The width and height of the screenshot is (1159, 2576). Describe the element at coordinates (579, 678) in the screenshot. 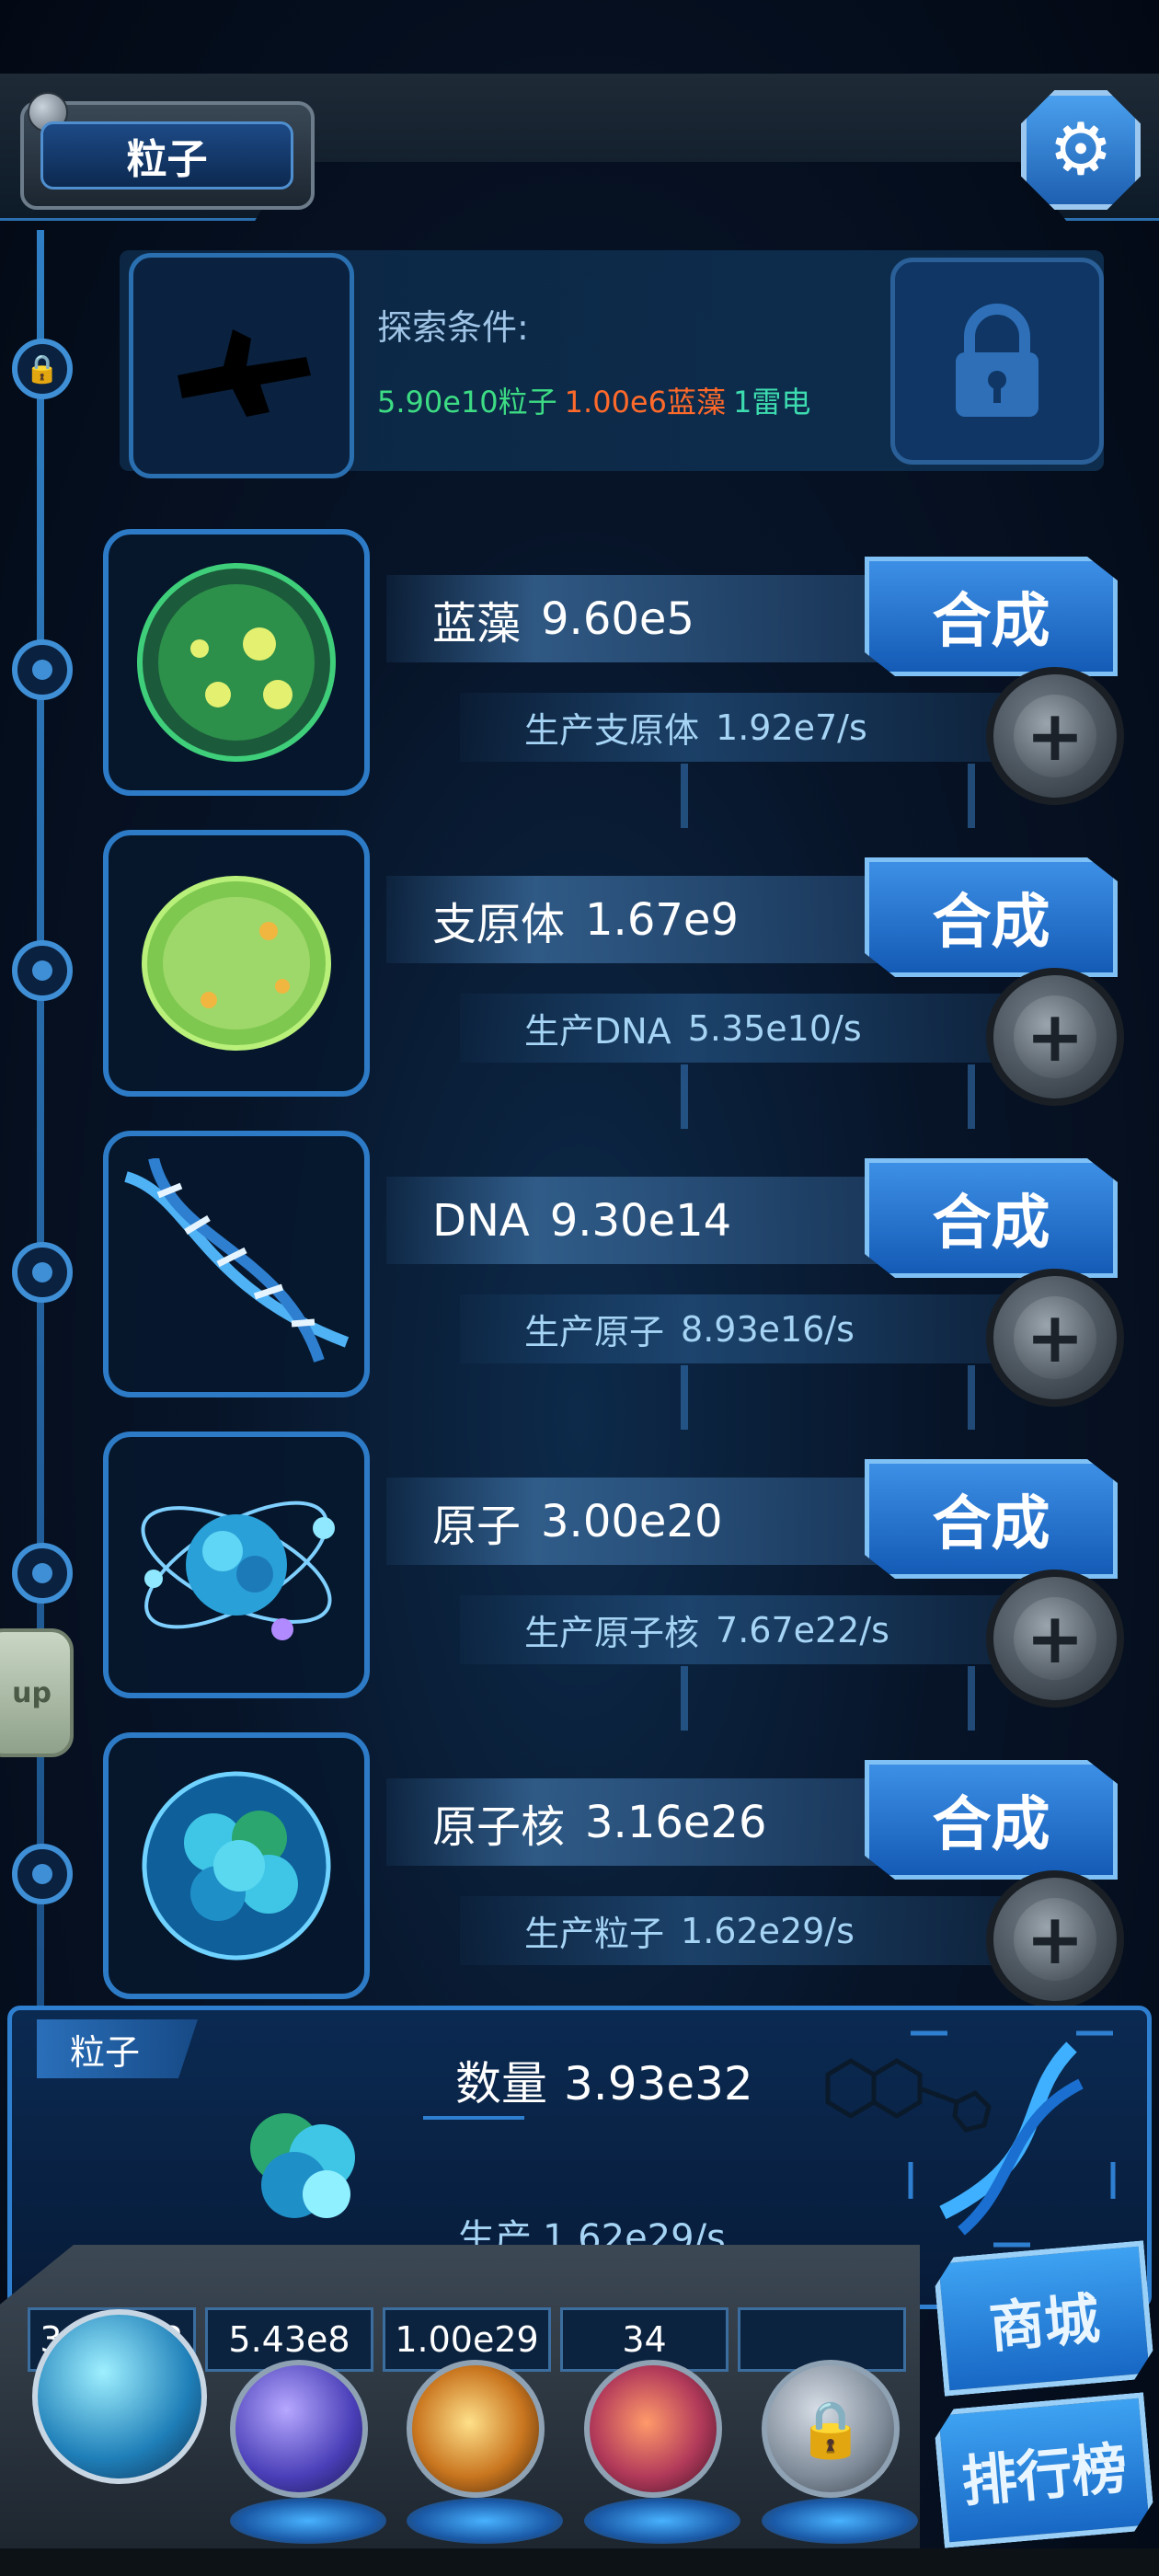

I see `item-row-cyanobacteria: 蓝藻 9.60e5 生产支原体 1.92e7/s 合成 +` at that location.